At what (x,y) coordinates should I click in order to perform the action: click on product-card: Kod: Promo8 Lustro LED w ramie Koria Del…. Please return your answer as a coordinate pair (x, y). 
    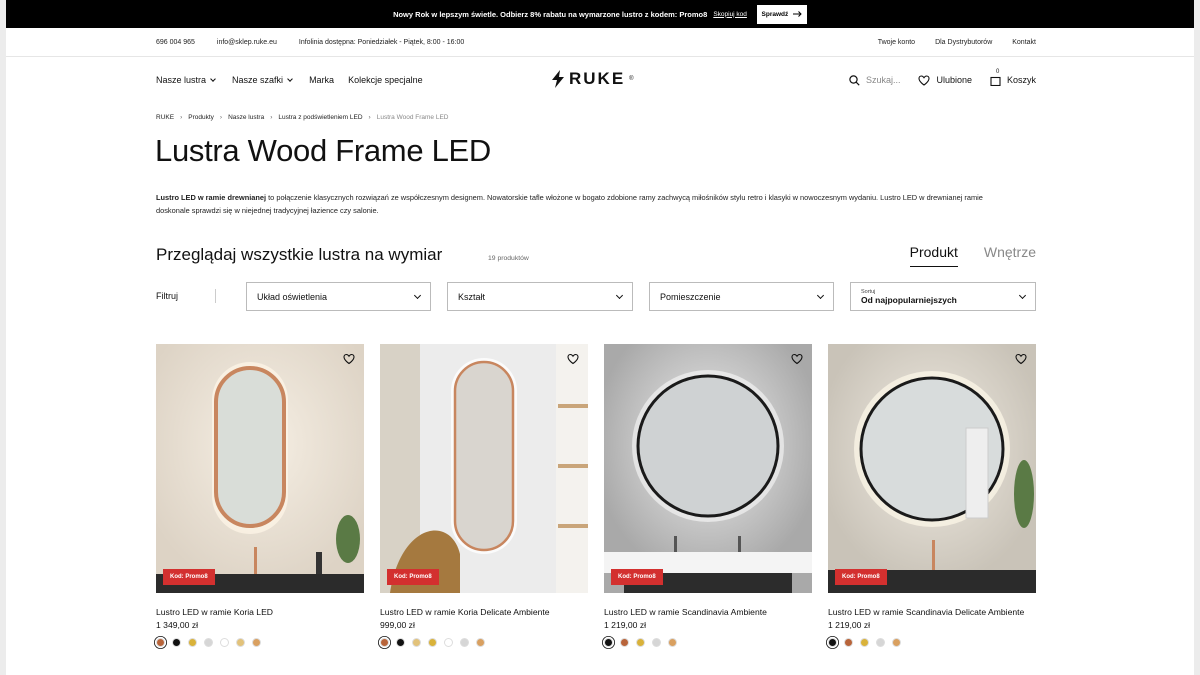
    Looking at the image, I should click on (484, 495).